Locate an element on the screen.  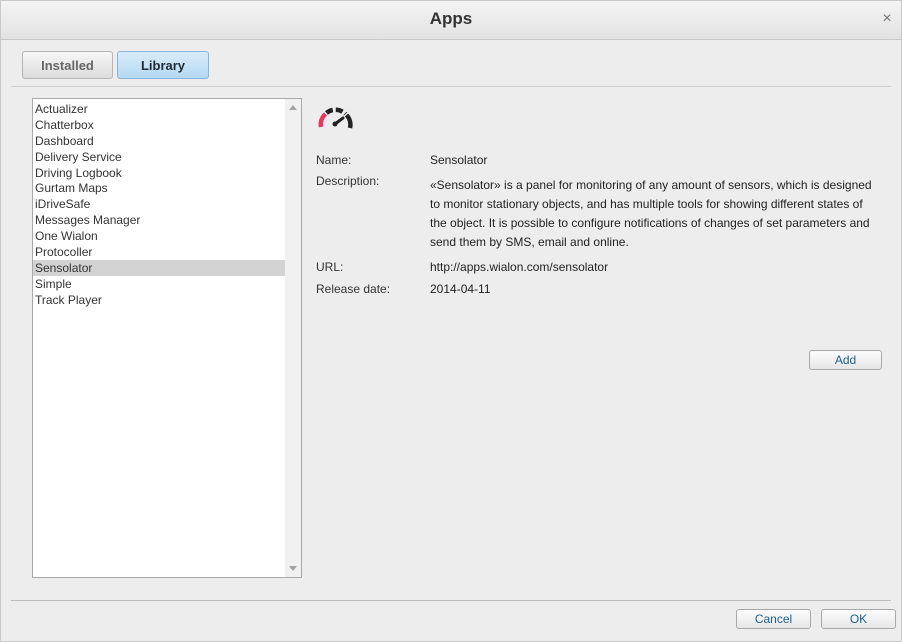
list-item: Protocoller is located at coordinates (159, 252).